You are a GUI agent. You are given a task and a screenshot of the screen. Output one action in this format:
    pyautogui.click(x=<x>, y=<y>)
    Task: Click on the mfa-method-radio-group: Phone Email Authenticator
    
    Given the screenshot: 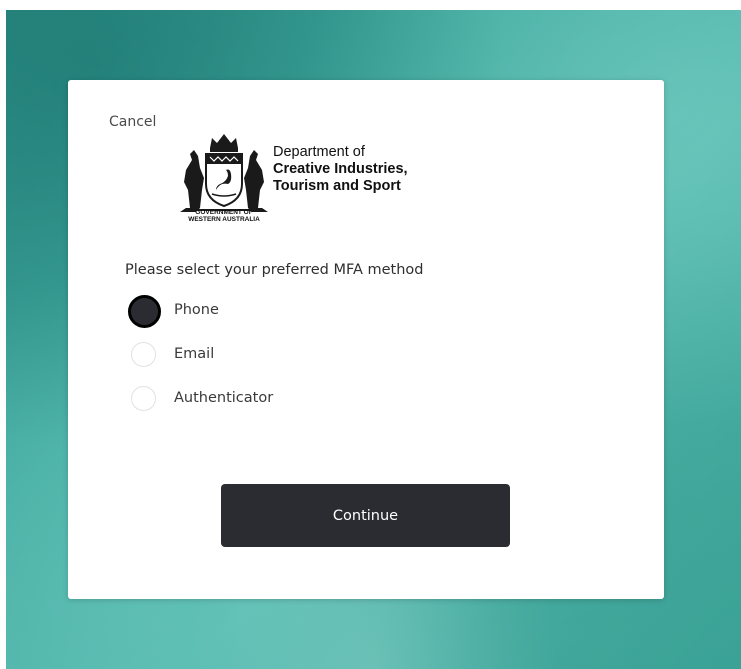 What is the action you would take?
    pyautogui.click(x=328, y=361)
    